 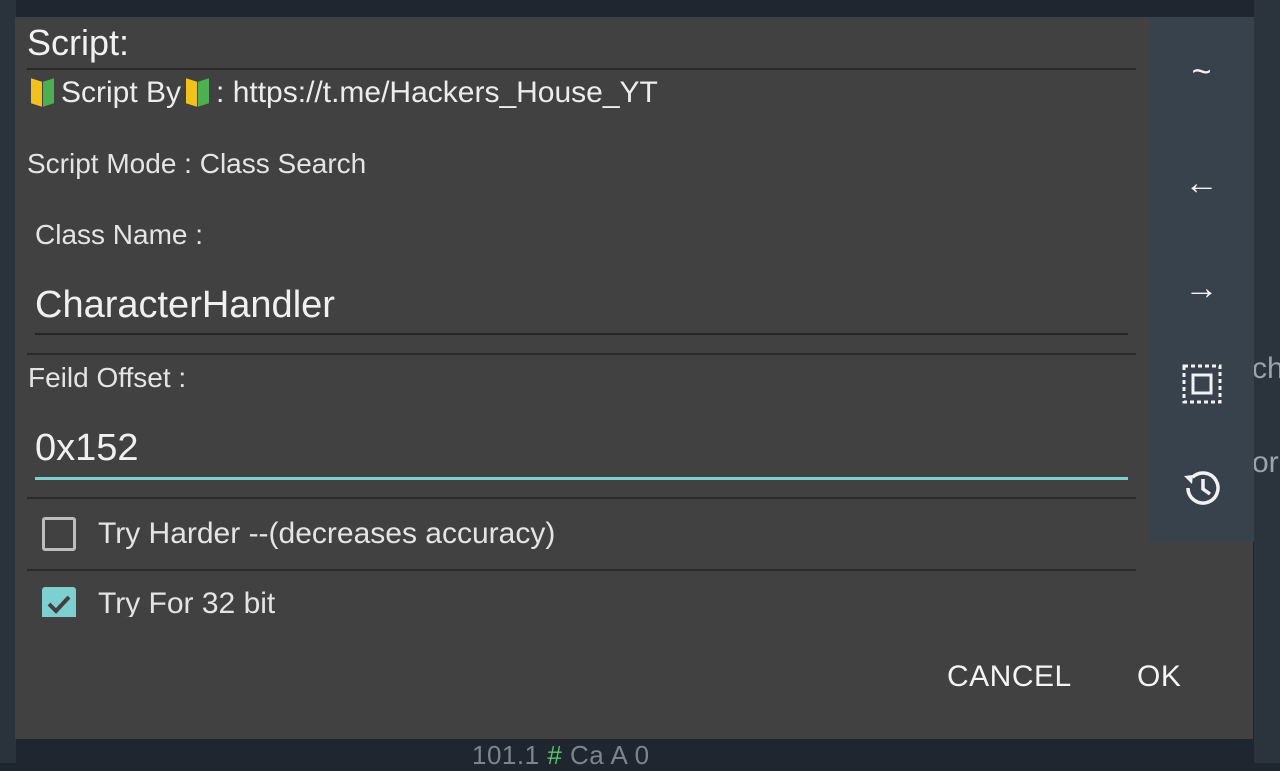 I want to click on try-32bit-checkbox, so click(x=59, y=602).